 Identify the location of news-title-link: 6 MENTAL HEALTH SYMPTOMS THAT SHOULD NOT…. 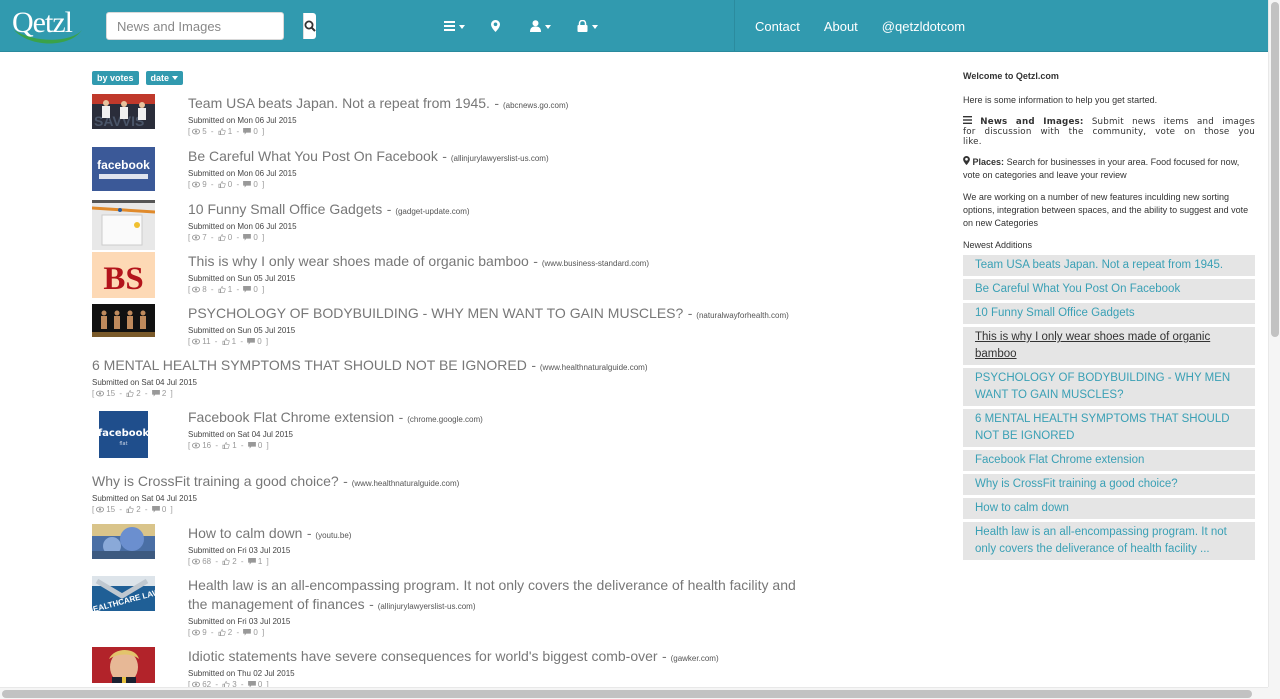
(309, 365).